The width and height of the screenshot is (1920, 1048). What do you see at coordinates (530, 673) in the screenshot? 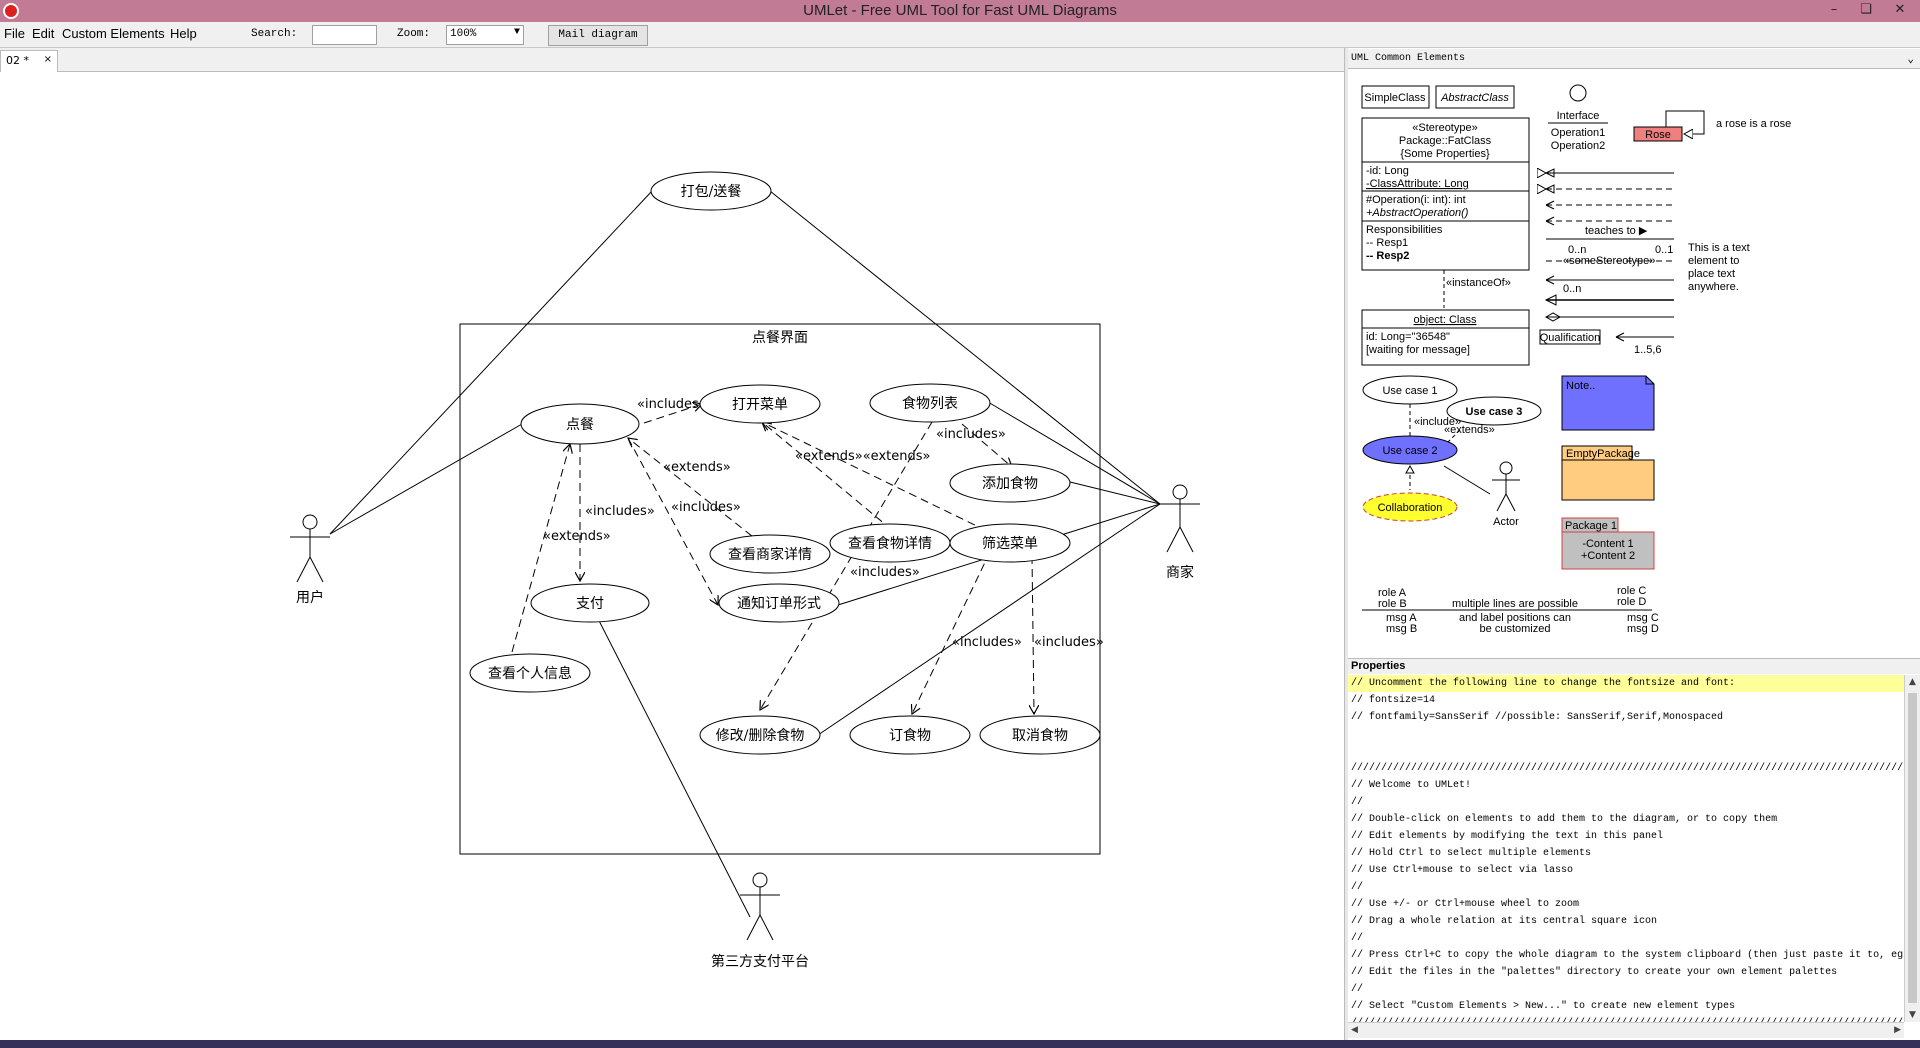
I see `use-case-view-personal: 查看个人信息` at bounding box center [530, 673].